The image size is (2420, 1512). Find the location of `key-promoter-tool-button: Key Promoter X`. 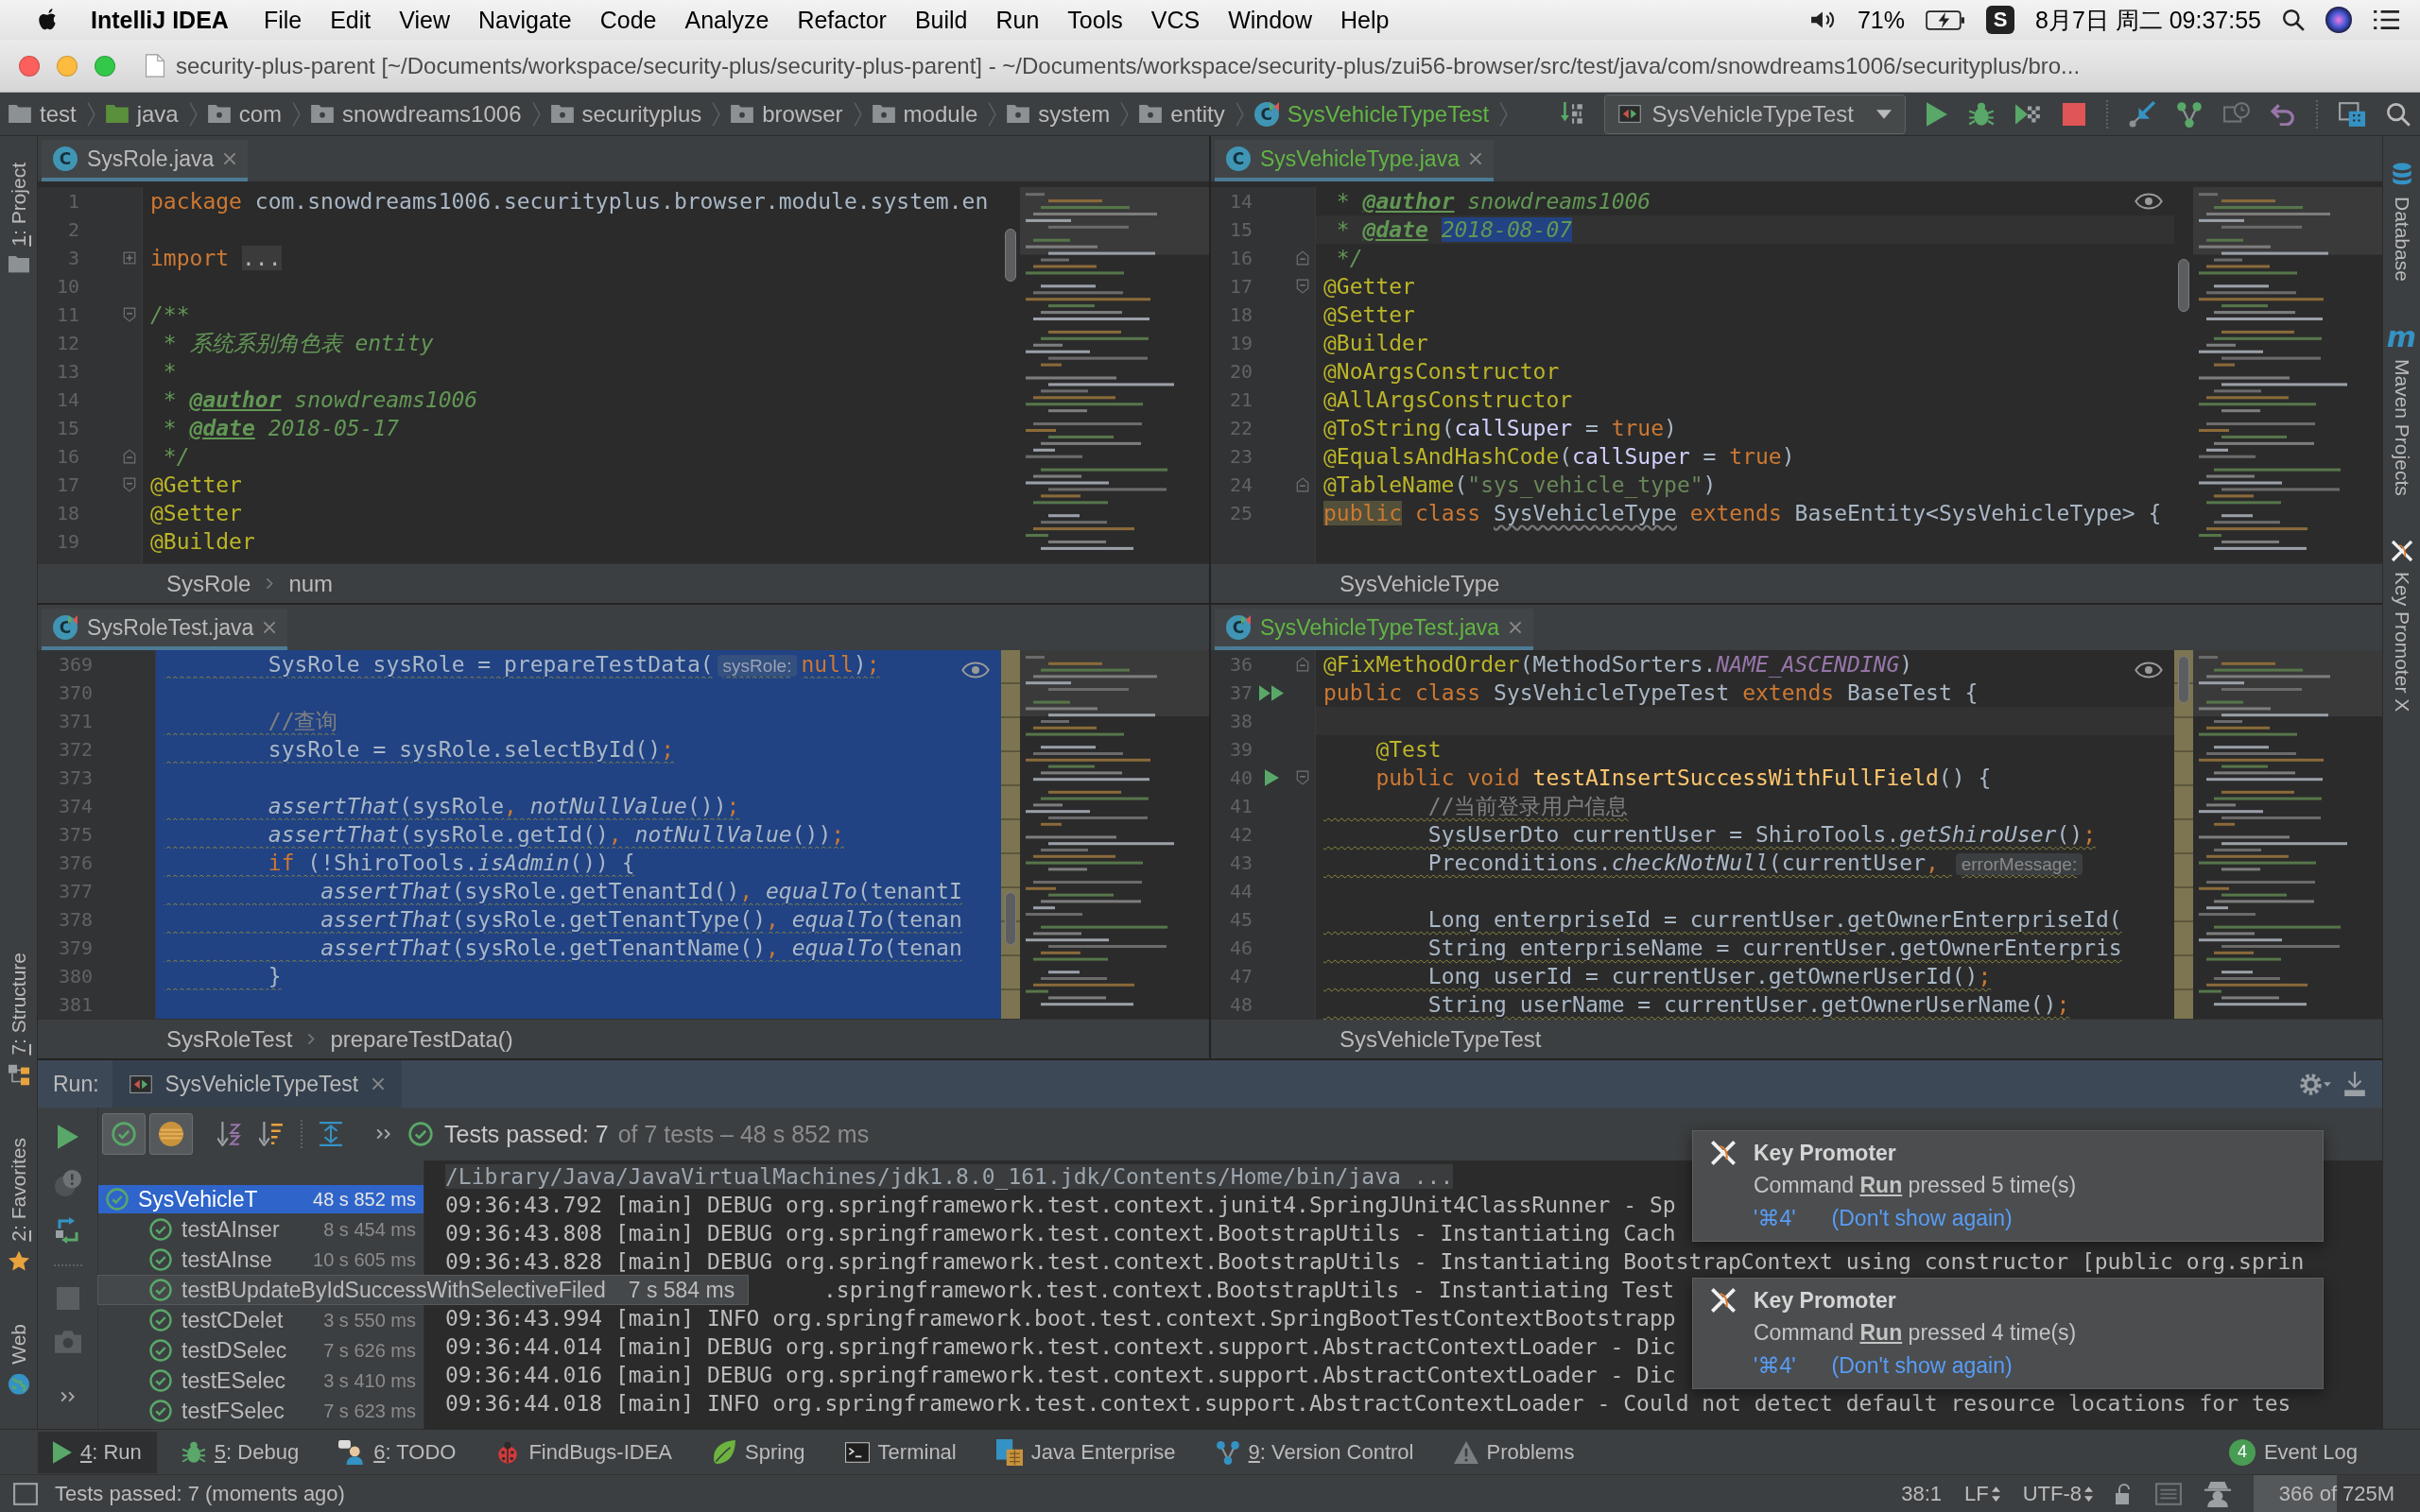

key-promoter-tool-button: Key Promoter X is located at coordinates (2401, 625).